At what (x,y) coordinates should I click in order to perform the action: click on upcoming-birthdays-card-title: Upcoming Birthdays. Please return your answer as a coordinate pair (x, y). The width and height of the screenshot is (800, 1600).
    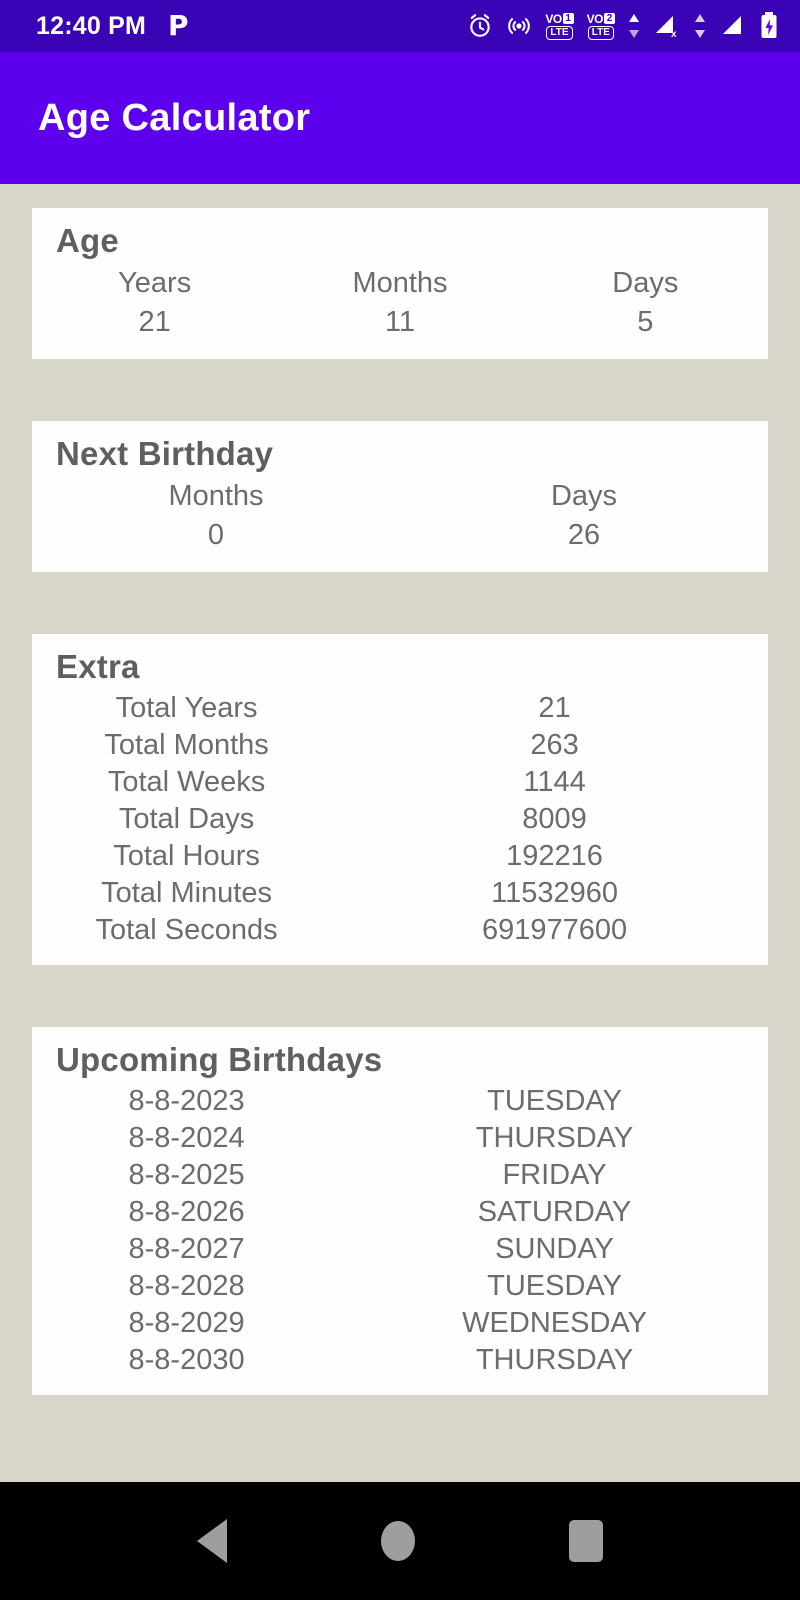
    Looking at the image, I should click on (219, 1059).